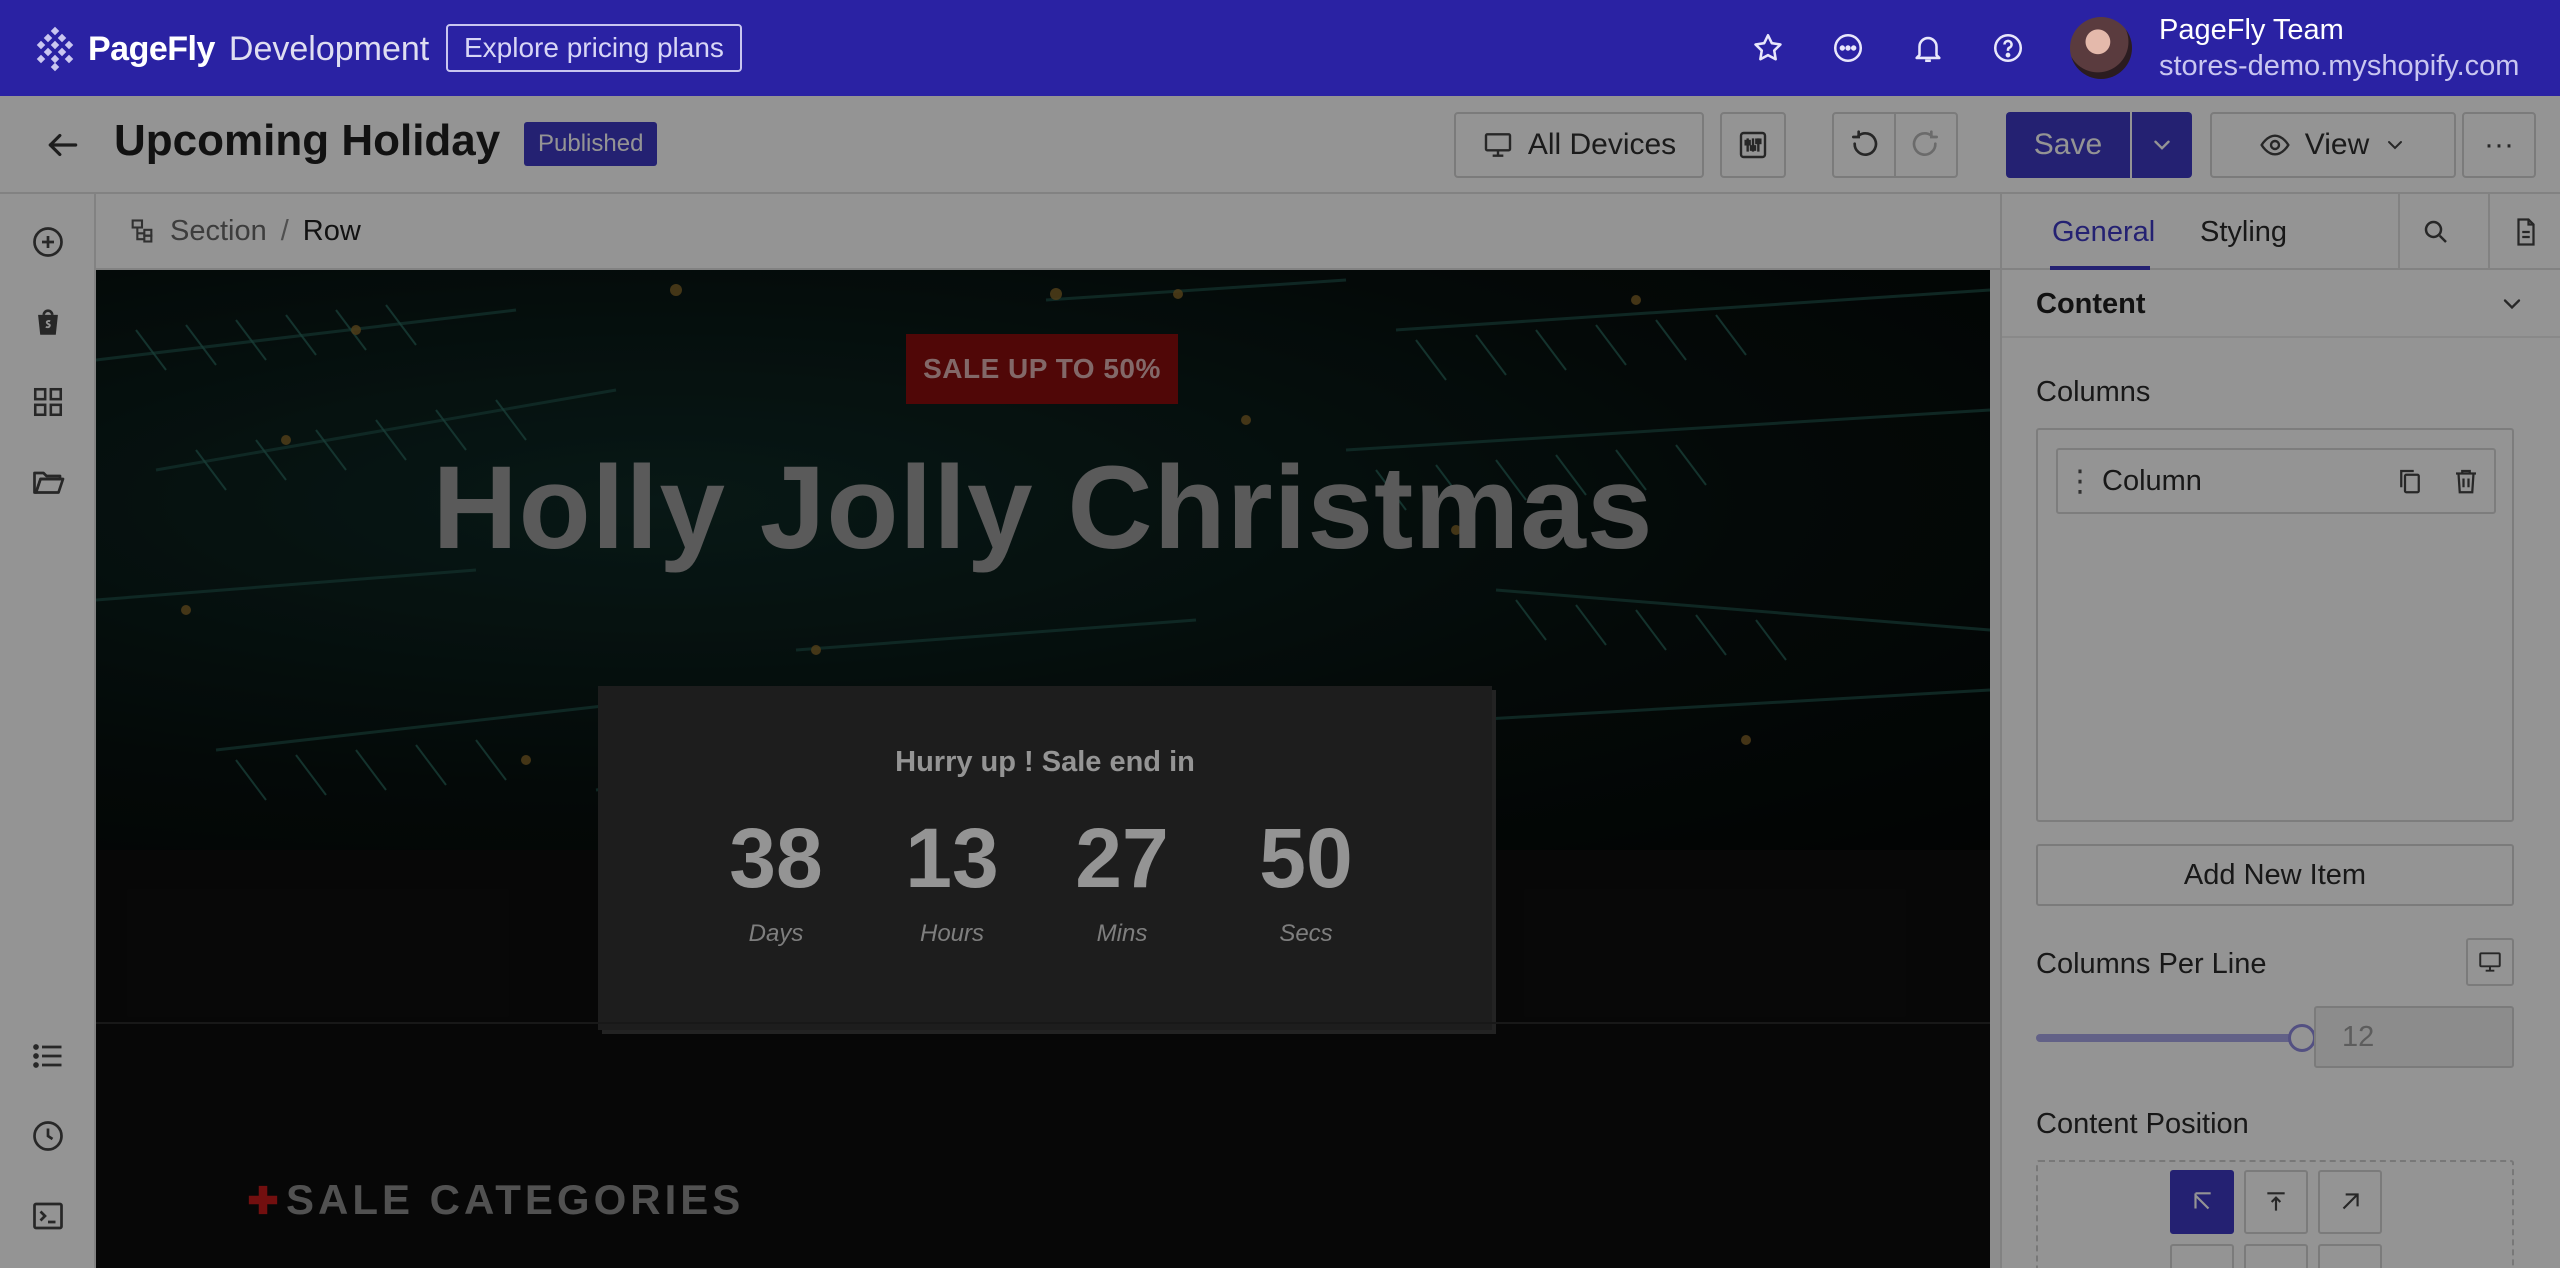 This screenshot has width=2560, height=1268. What do you see at coordinates (218, 231) in the screenshot?
I see `breadcrumb-section: Section` at bounding box center [218, 231].